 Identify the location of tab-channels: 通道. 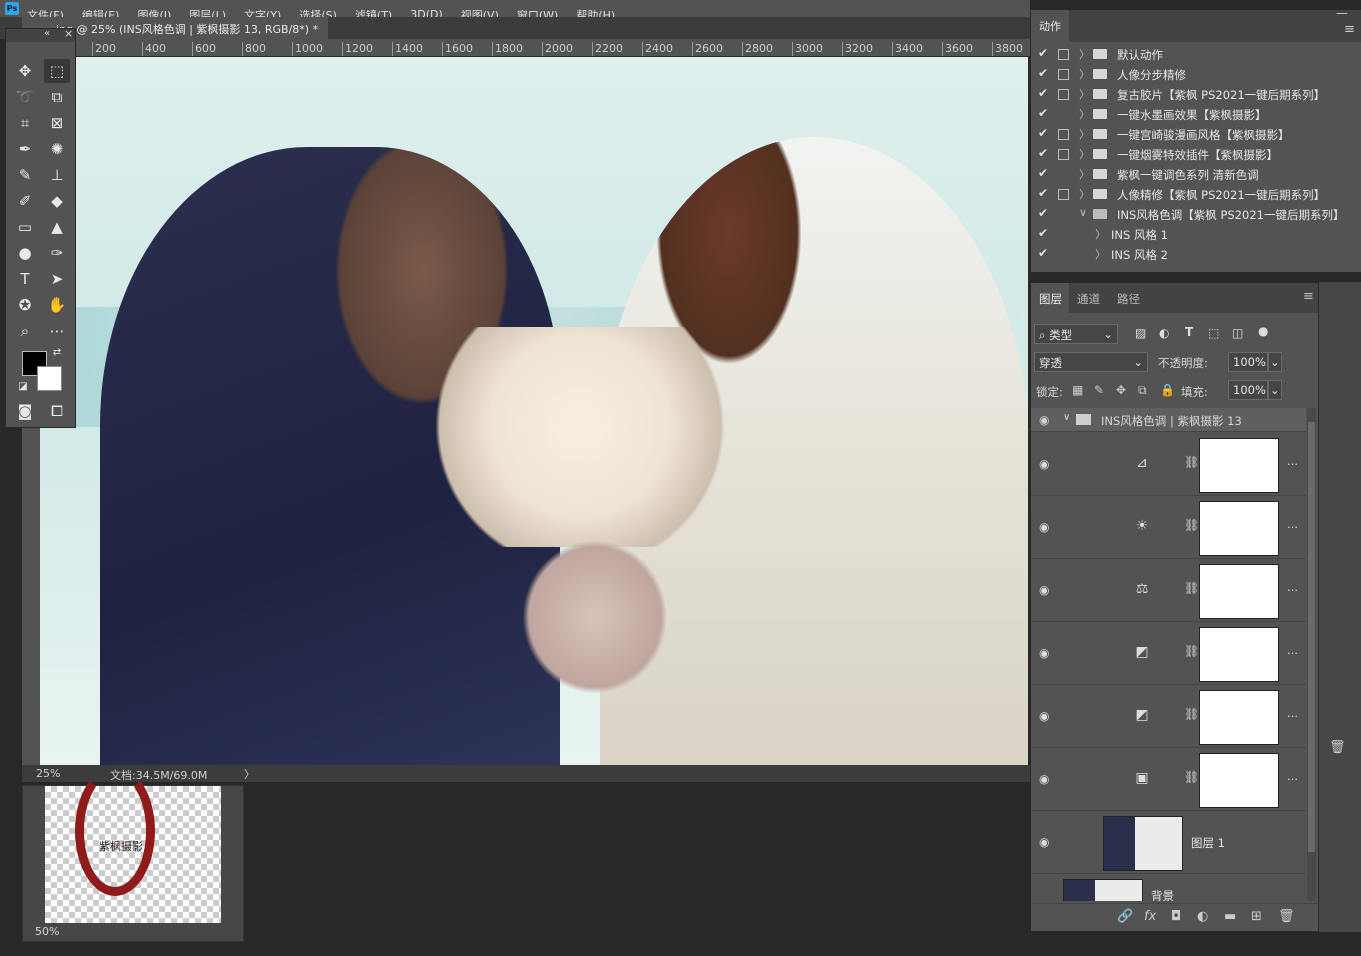
(1088, 299).